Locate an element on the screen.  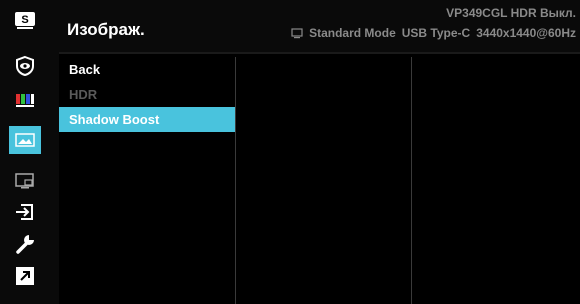
splendid-s-icon: S is located at coordinates (25, 20).